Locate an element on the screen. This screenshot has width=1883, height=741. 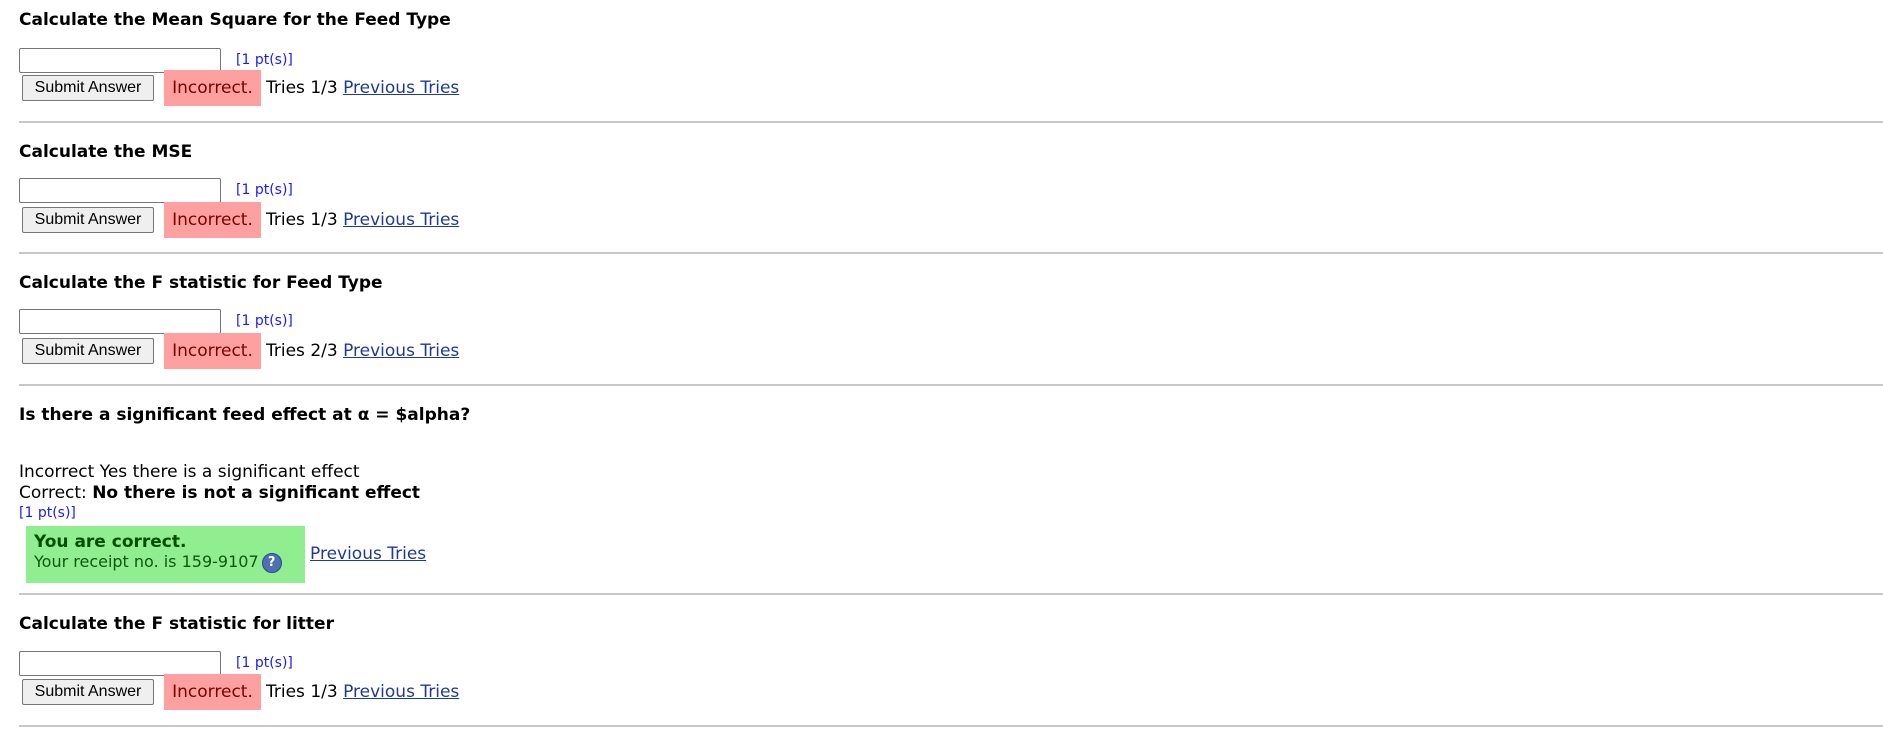
problem-title: Calculate the F statistic for litter is located at coordinates (176, 624).